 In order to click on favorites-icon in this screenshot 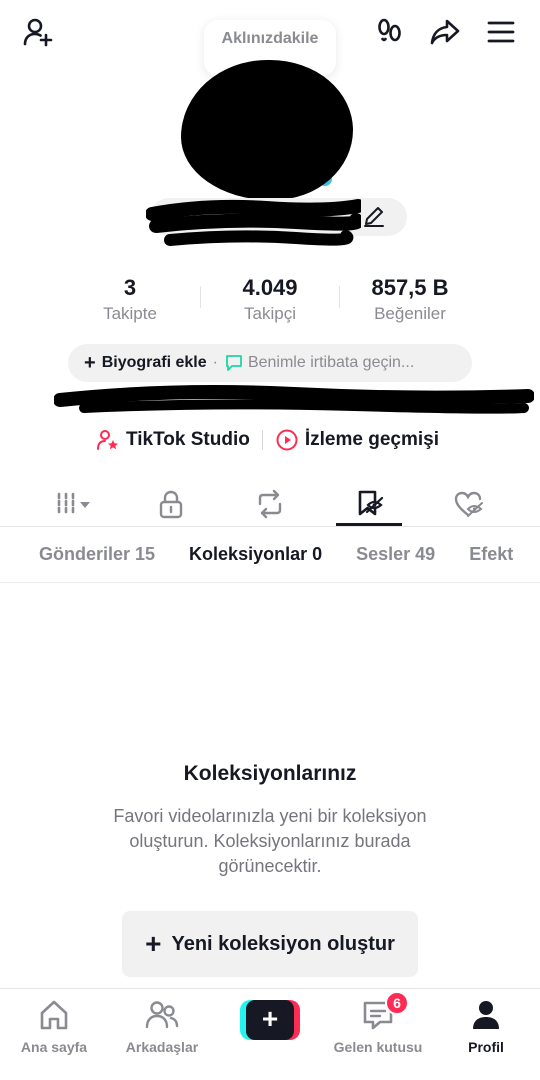, I will do `click(371, 503)`.